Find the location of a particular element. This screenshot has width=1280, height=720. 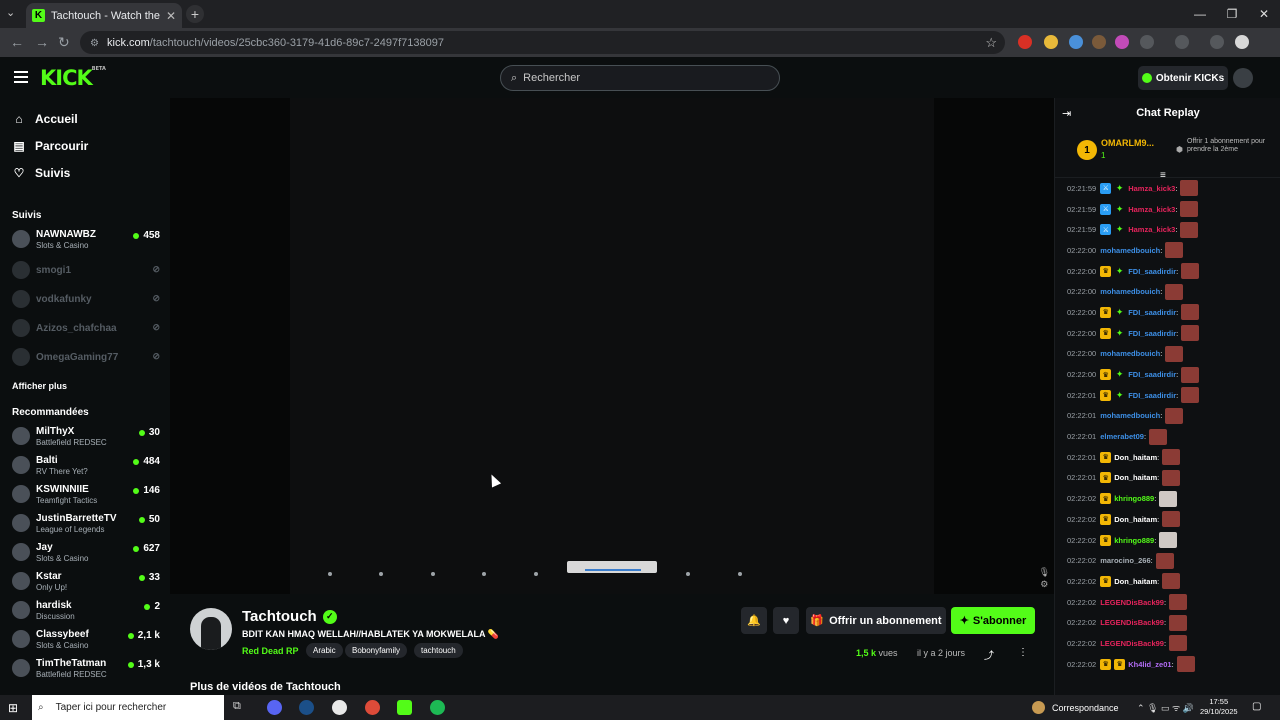

nav-following: ♡ Suivis is located at coordinates (41, 173).